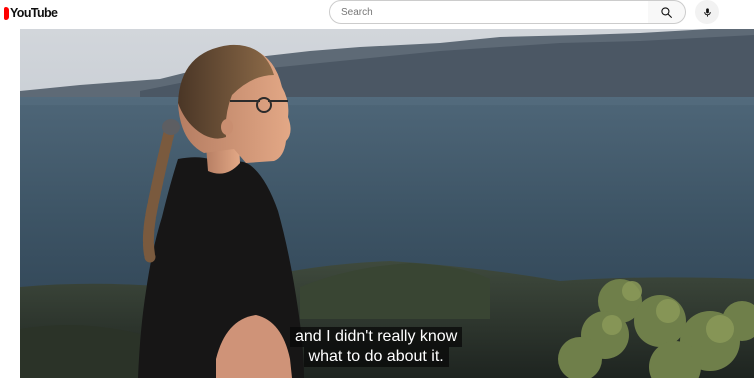 The image size is (754, 378). I want to click on youtube-logo: YouTube, so click(31, 13).